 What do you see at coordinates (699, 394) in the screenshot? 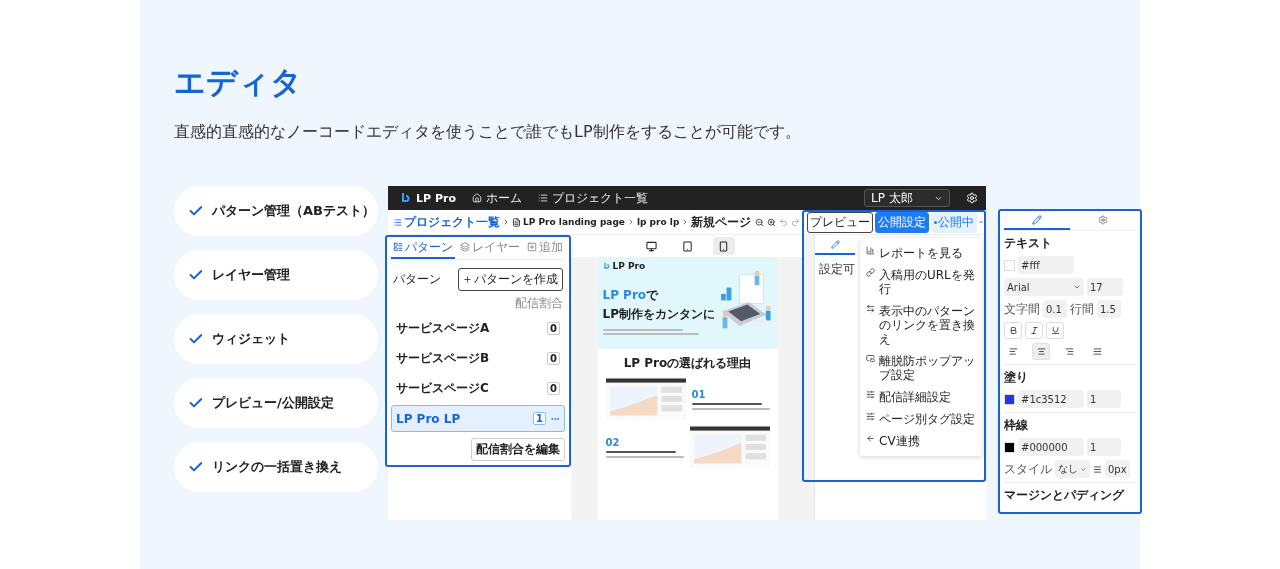
I see `reason-number: 01` at bounding box center [699, 394].